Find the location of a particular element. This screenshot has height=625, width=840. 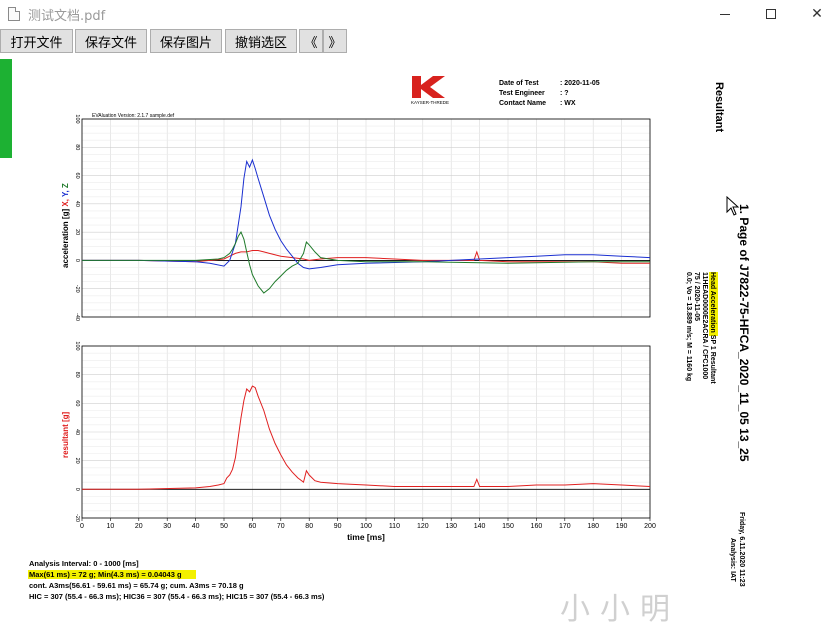

y-axis-label: acceleration [g] X, Y, Z is located at coordinates (65, 225).